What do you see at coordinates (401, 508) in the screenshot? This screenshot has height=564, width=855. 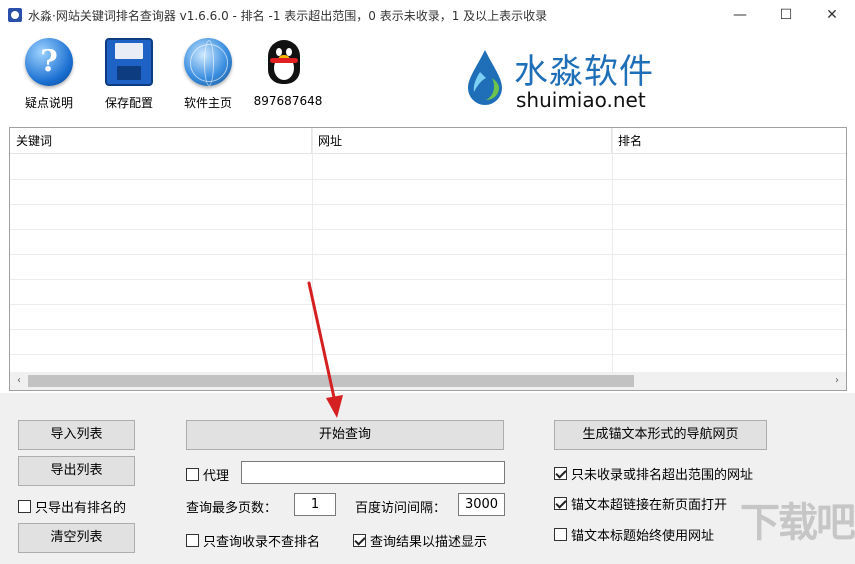 I see `interval-label: 百度访问间隔：` at bounding box center [401, 508].